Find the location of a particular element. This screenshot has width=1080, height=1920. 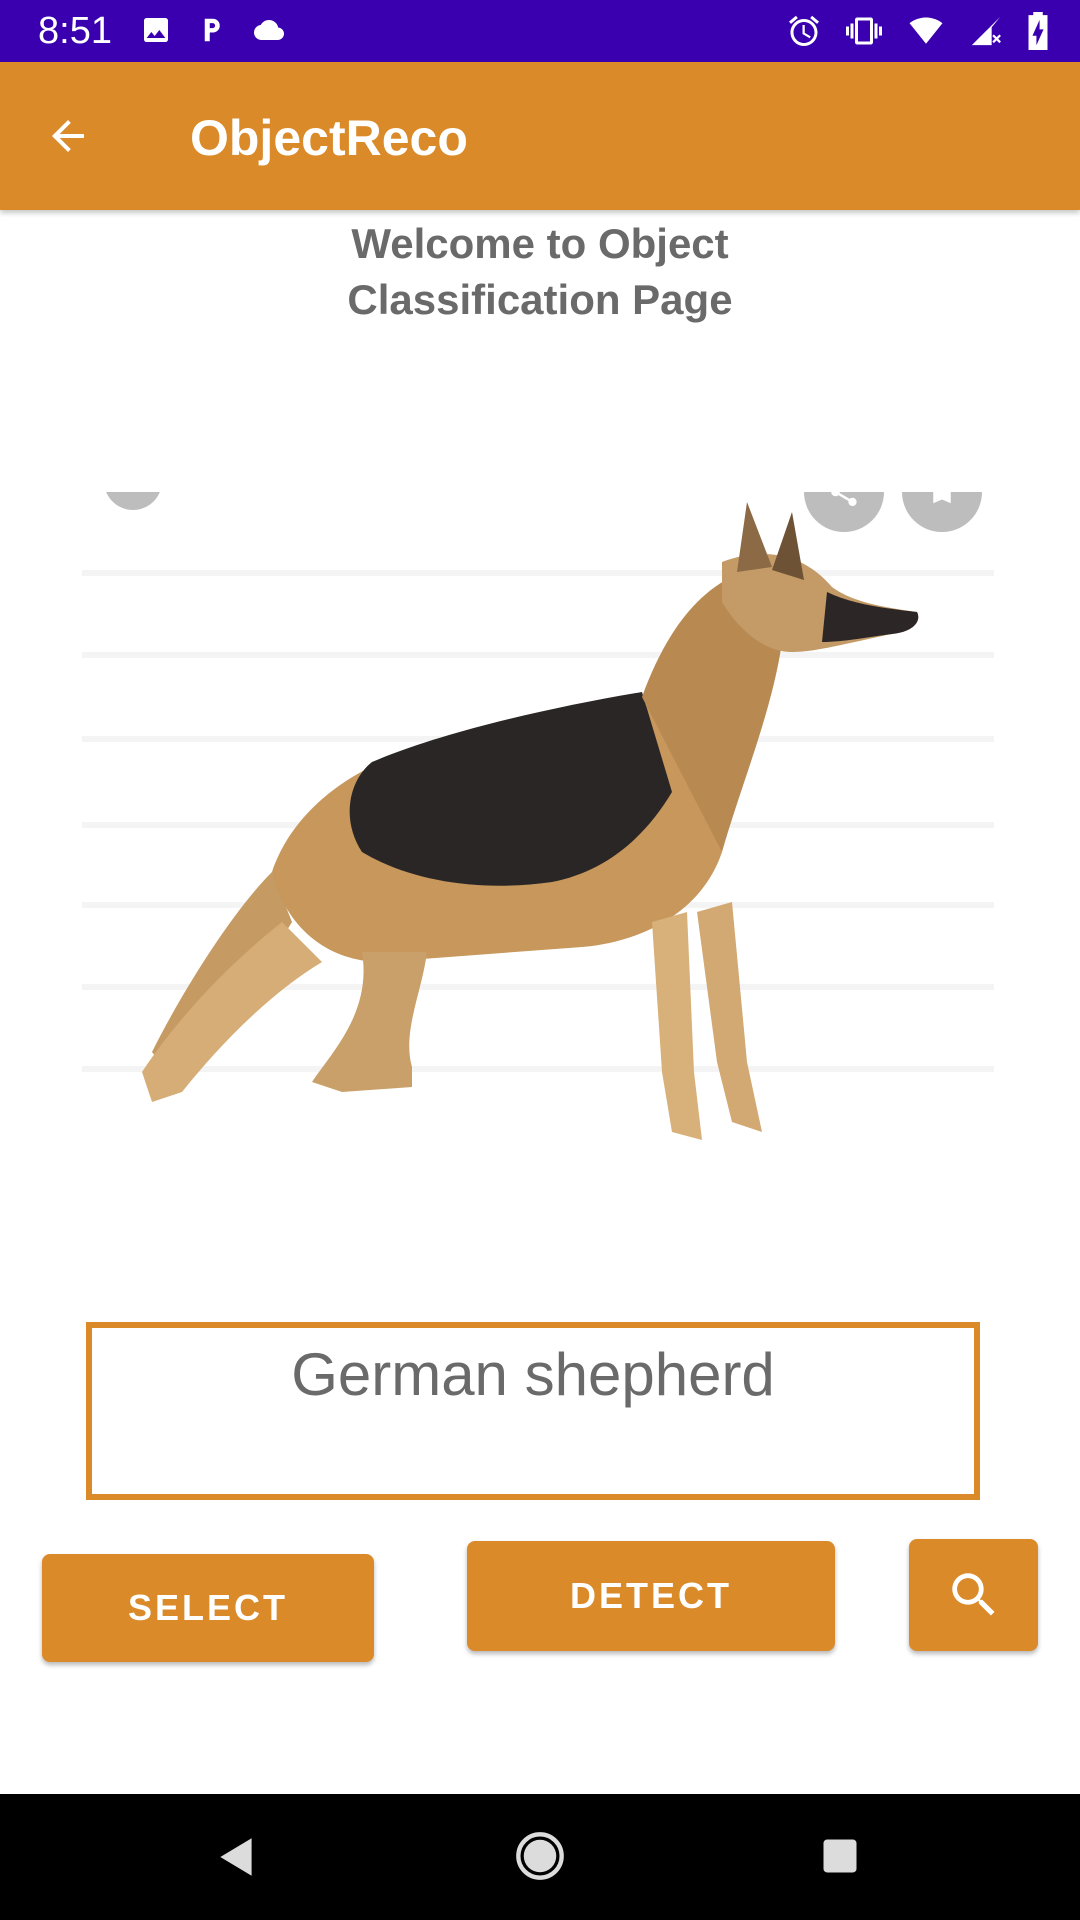

search-button is located at coordinates (973, 1595).